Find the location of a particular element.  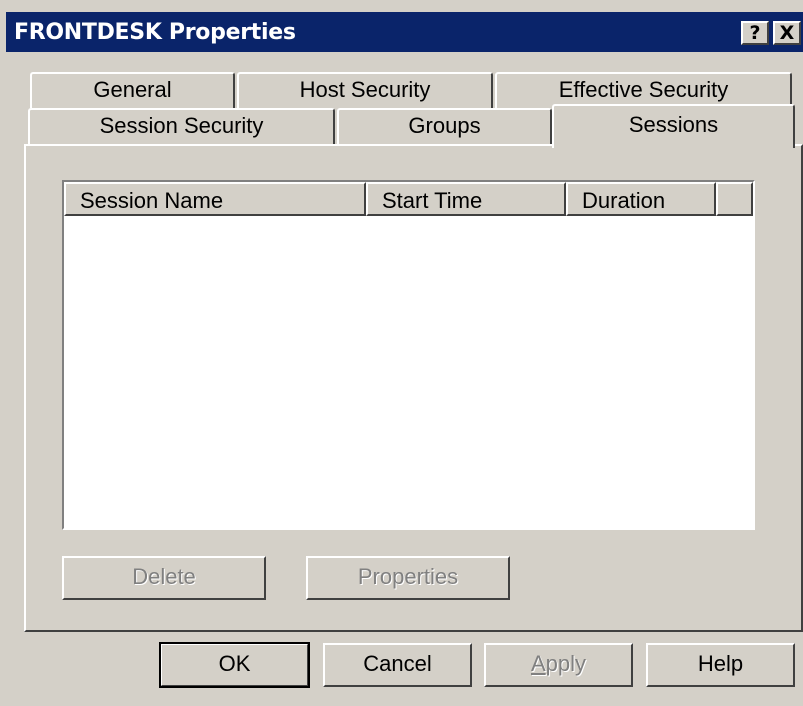

column-header-empty is located at coordinates (734, 199).